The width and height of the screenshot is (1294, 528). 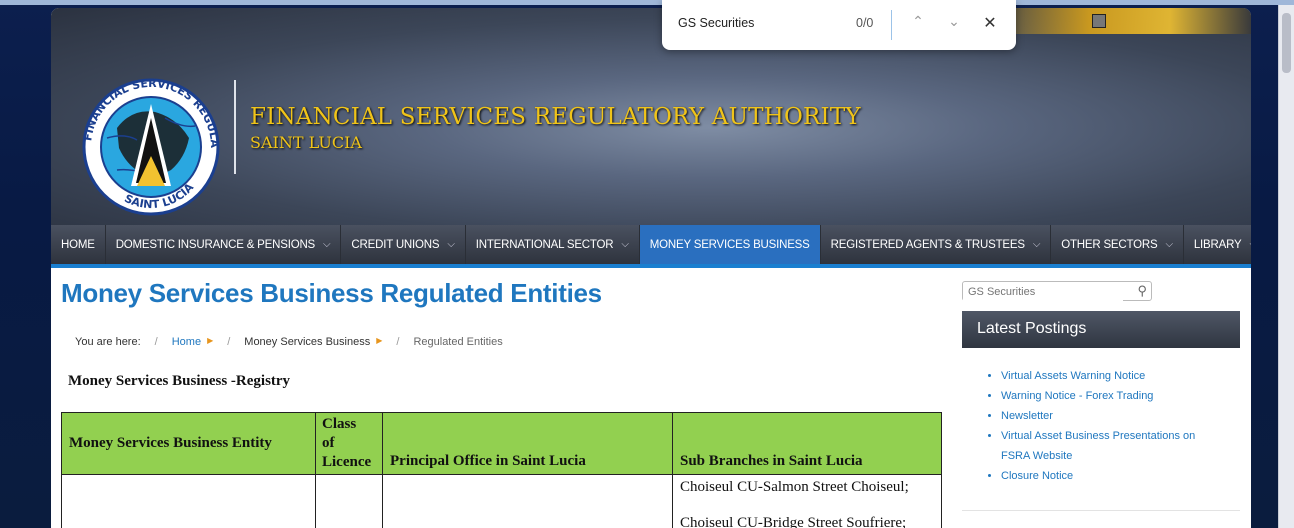 I want to click on chevron-down-icon: ⌄, so click(x=954, y=21).